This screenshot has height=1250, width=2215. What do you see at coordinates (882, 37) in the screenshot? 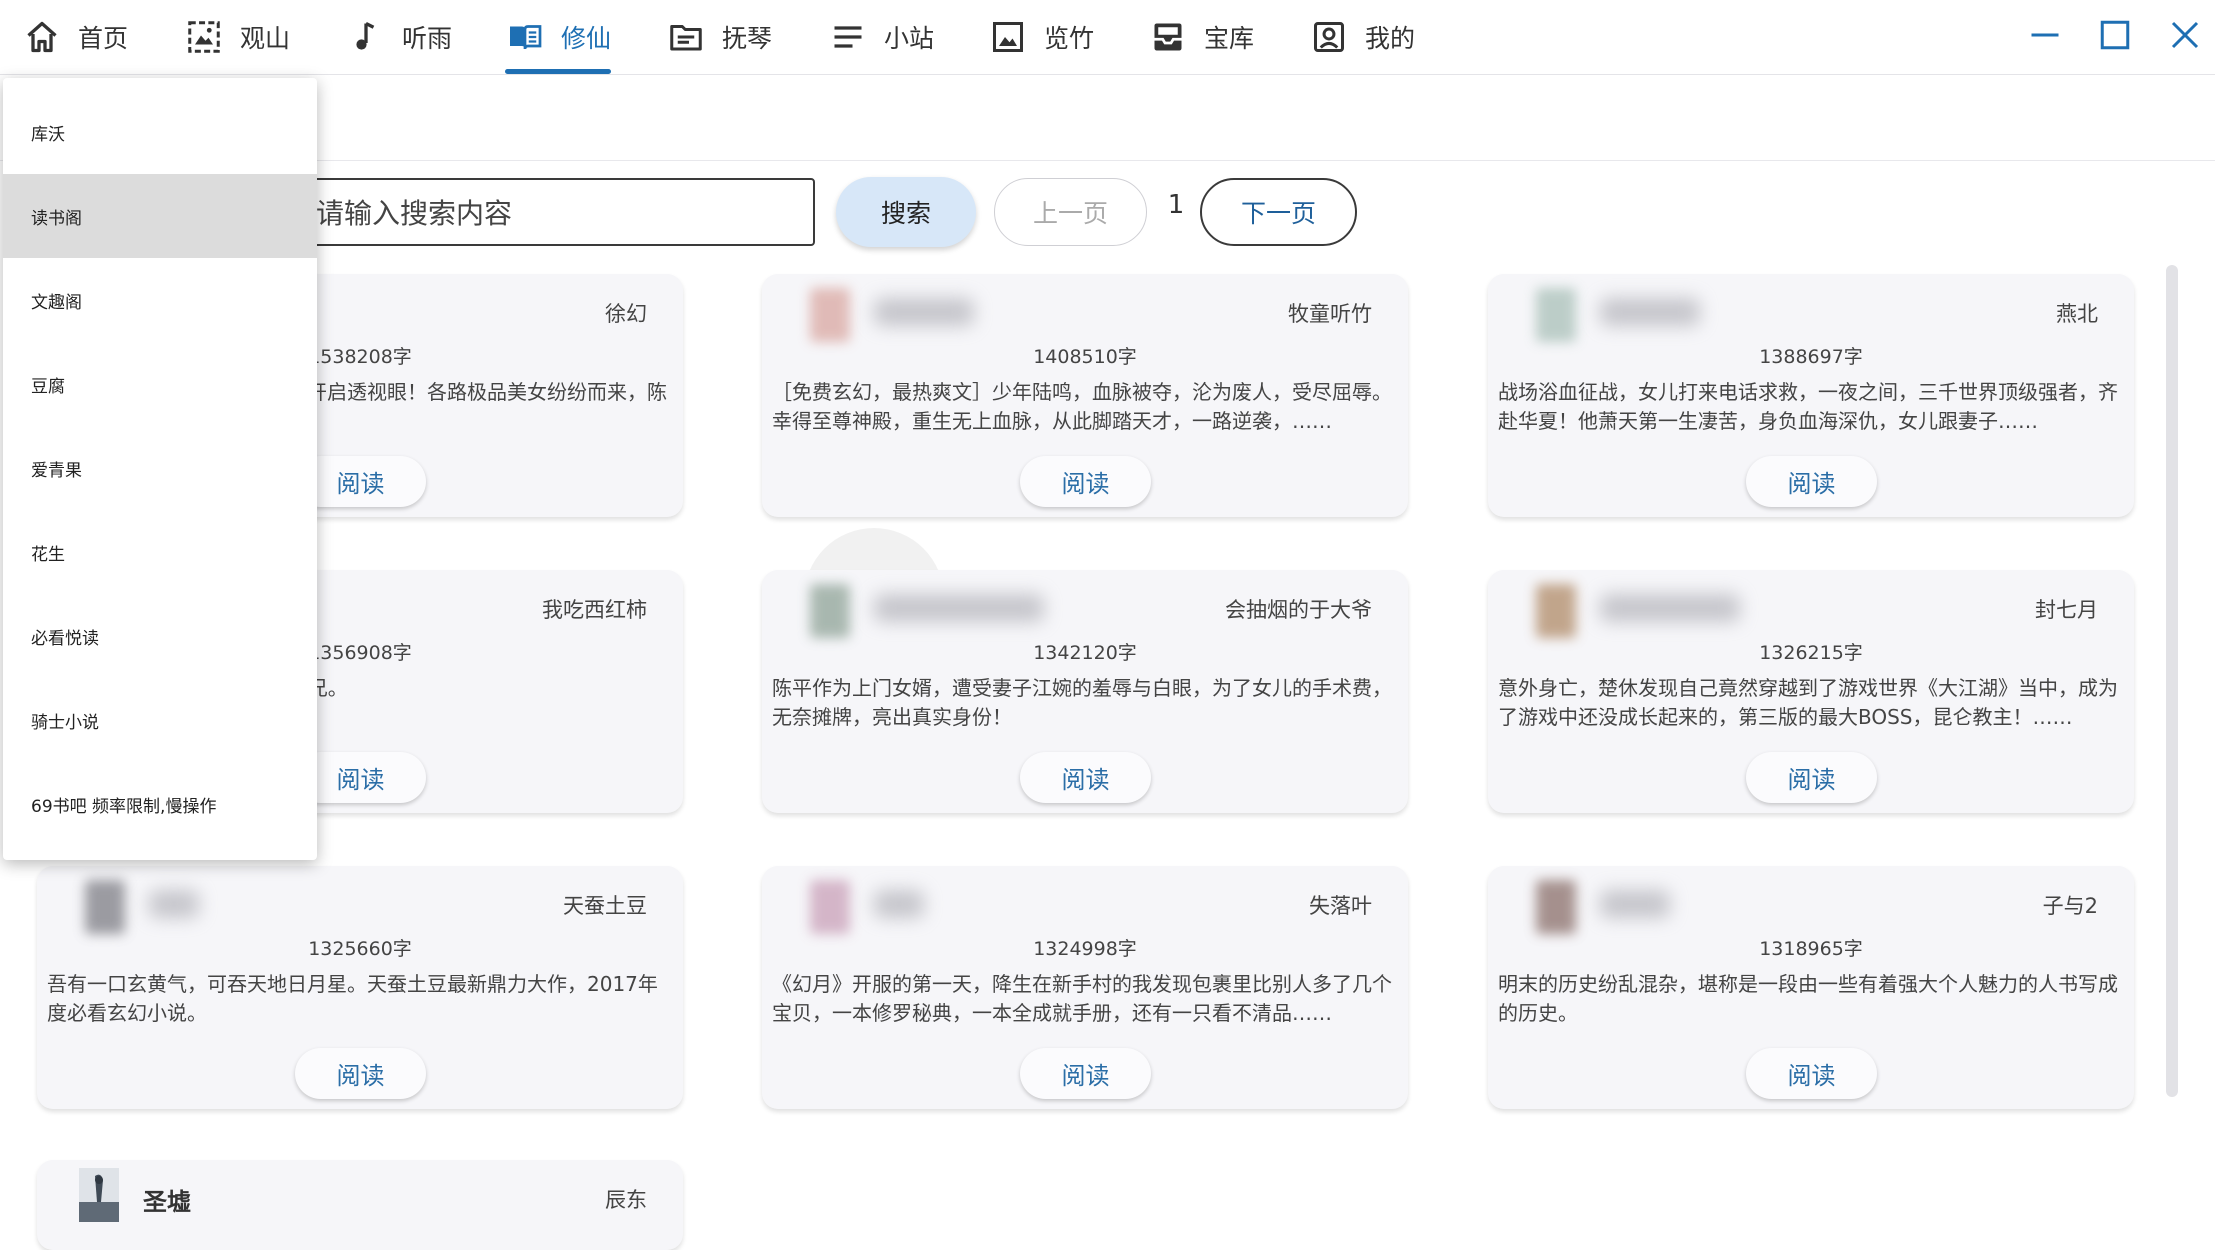
I see `nav-item-xiaozhan: 小站` at bounding box center [882, 37].